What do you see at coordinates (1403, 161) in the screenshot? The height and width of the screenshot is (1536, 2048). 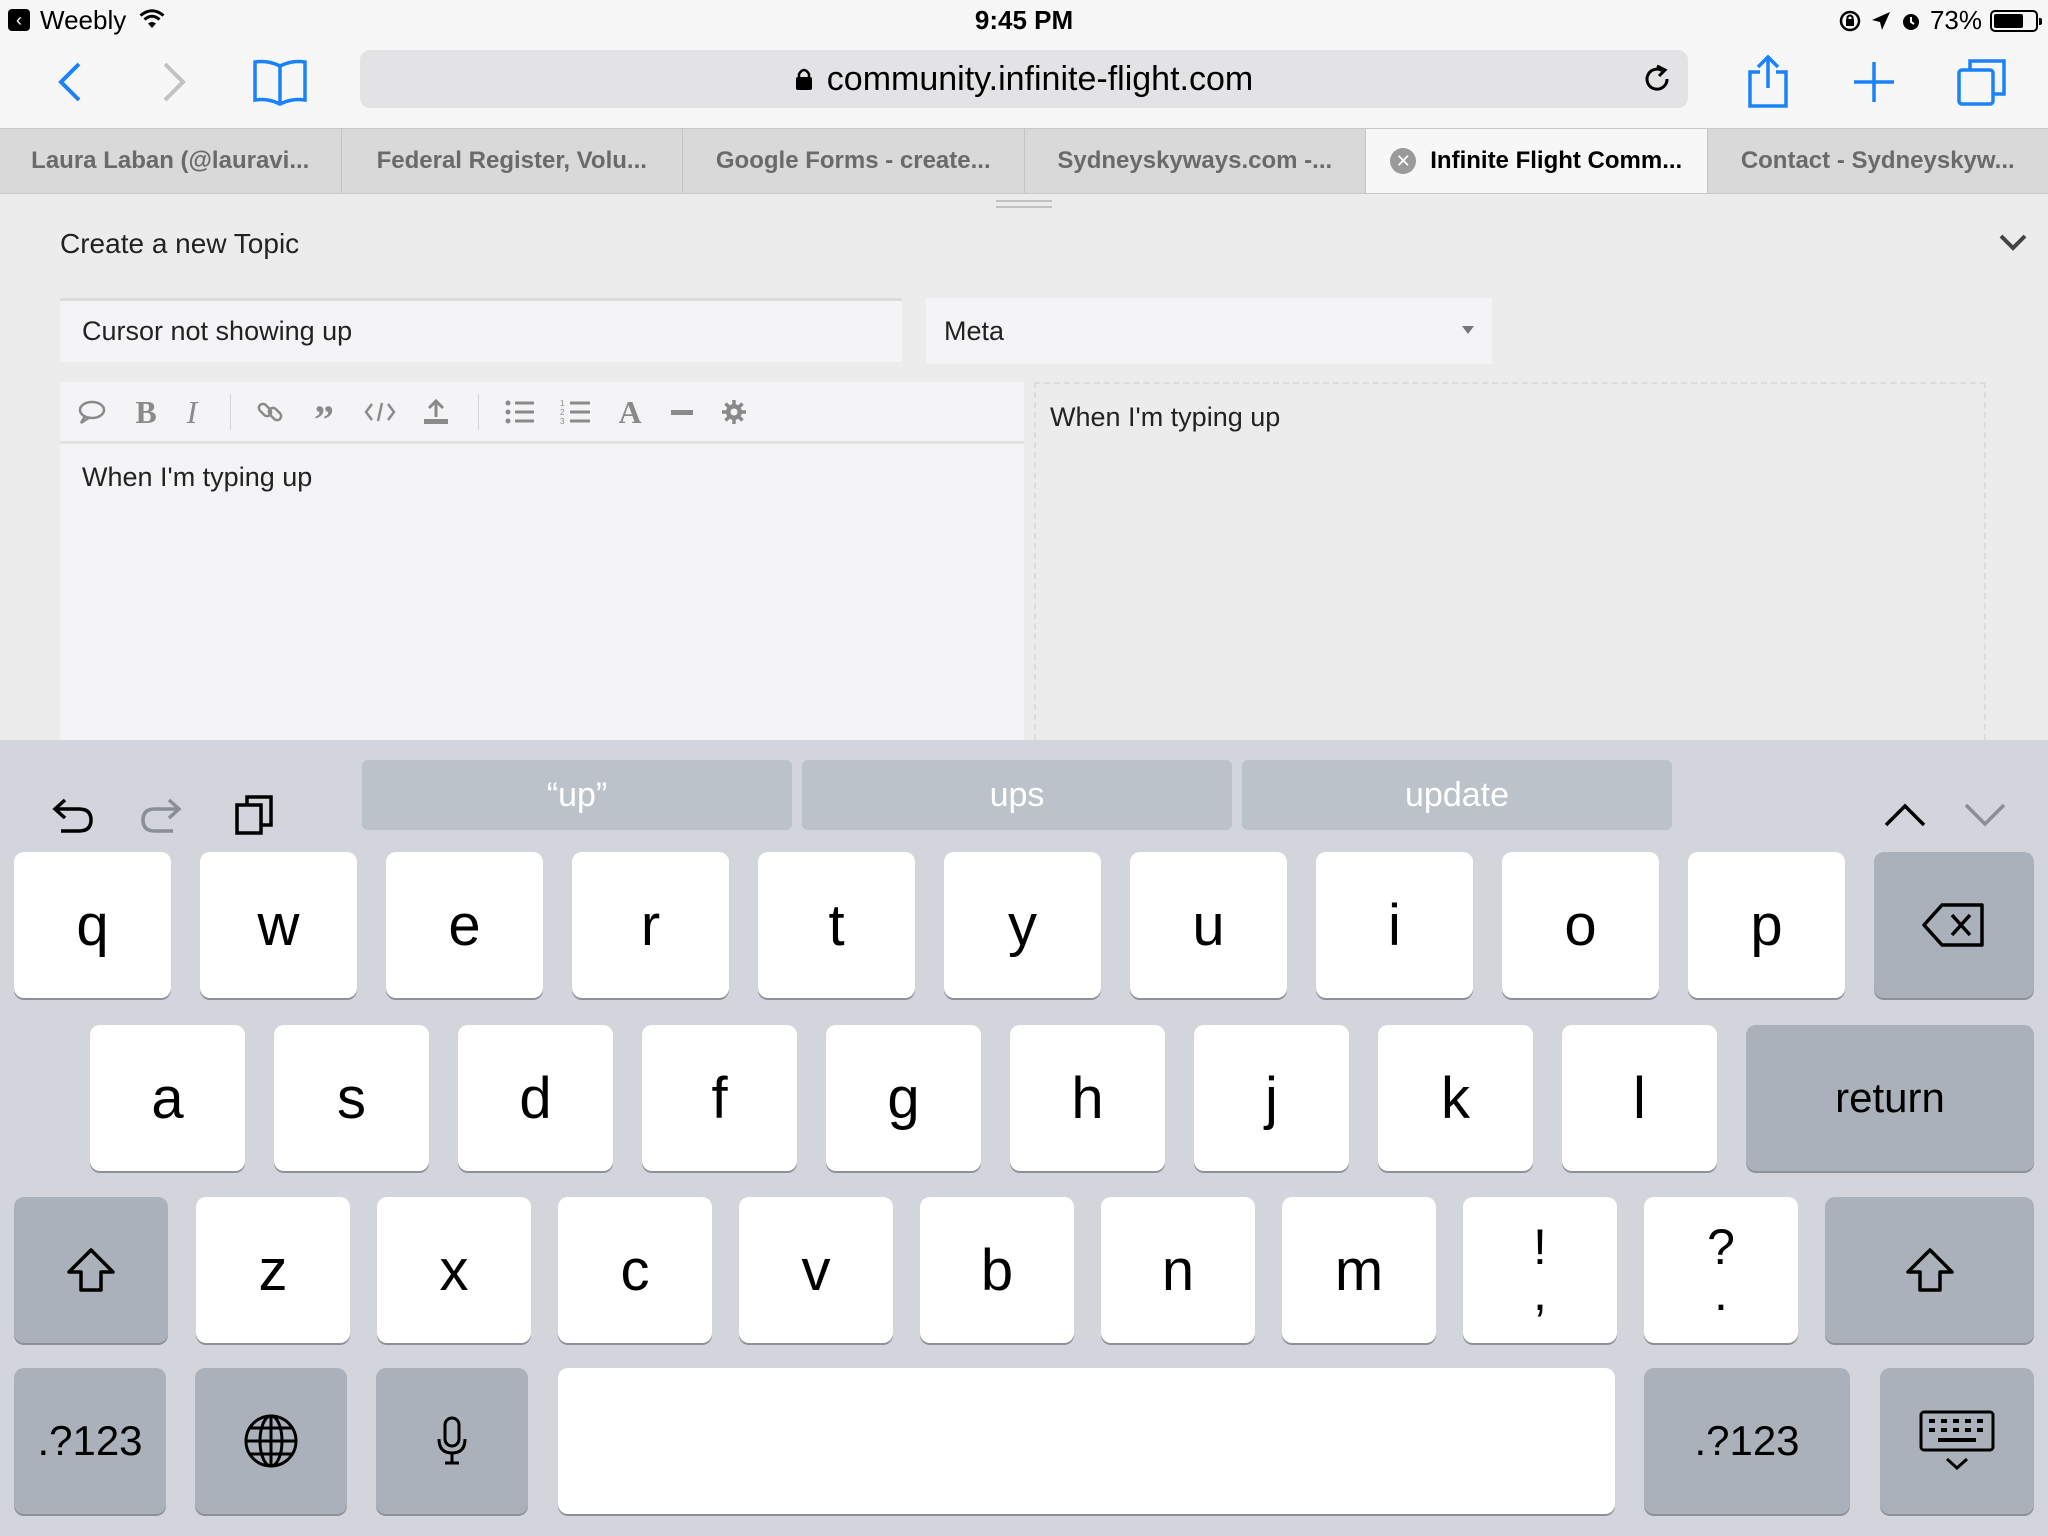 I see `close-tab-icon: ✕` at bounding box center [1403, 161].